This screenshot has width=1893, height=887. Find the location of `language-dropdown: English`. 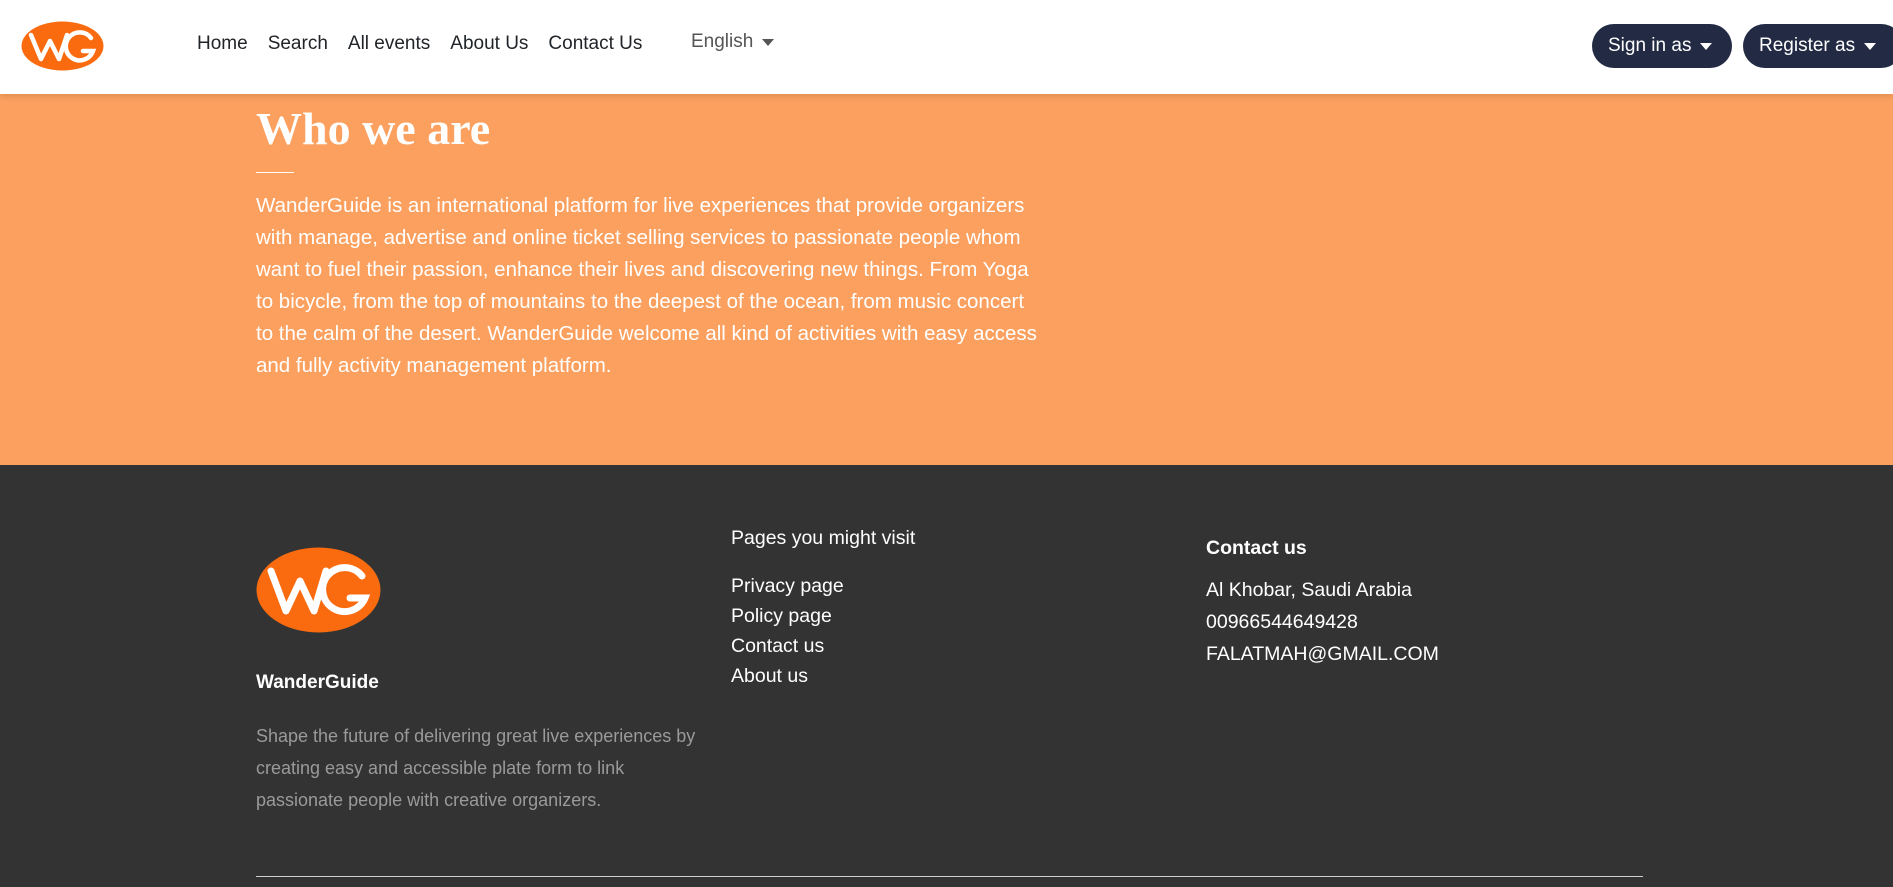

language-dropdown: English is located at coordinates (733, 42).